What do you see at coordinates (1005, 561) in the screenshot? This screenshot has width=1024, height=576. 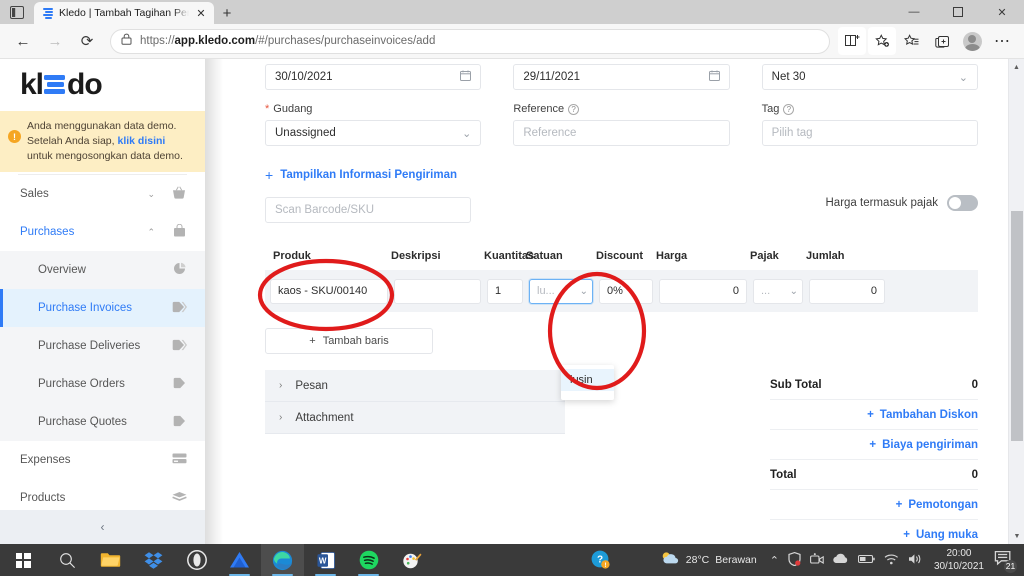 I see `action-center-button: 21` at bounding box center [1005, 561].